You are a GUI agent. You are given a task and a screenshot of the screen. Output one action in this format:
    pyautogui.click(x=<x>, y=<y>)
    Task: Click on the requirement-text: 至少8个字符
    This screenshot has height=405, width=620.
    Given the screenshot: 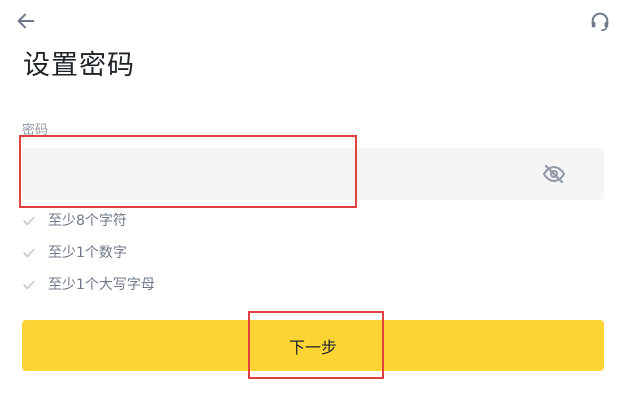 What is the action you would take?
    pyautogui.click(x=87, y=221)
    